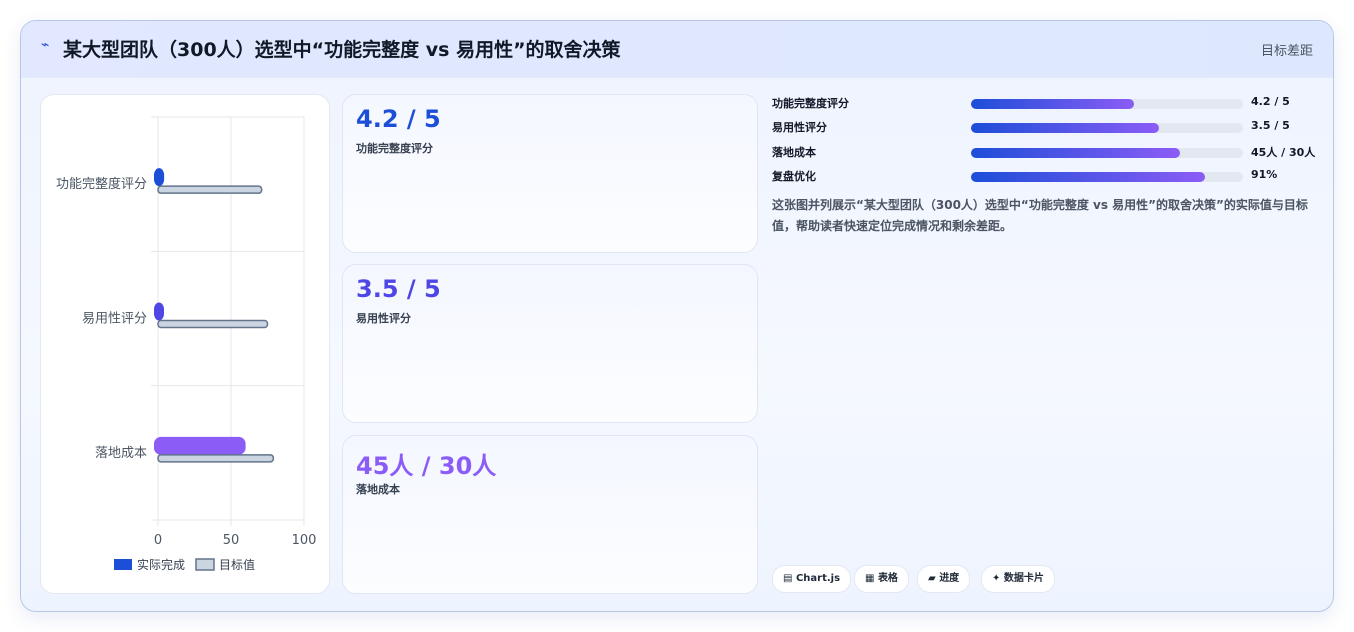 Image resolution: width=1354 pixels, height=632 pixels. Describe the element at coordinates (394, 148) in the screenshot. I see `stat-label: 功能完整度评分` at that location.